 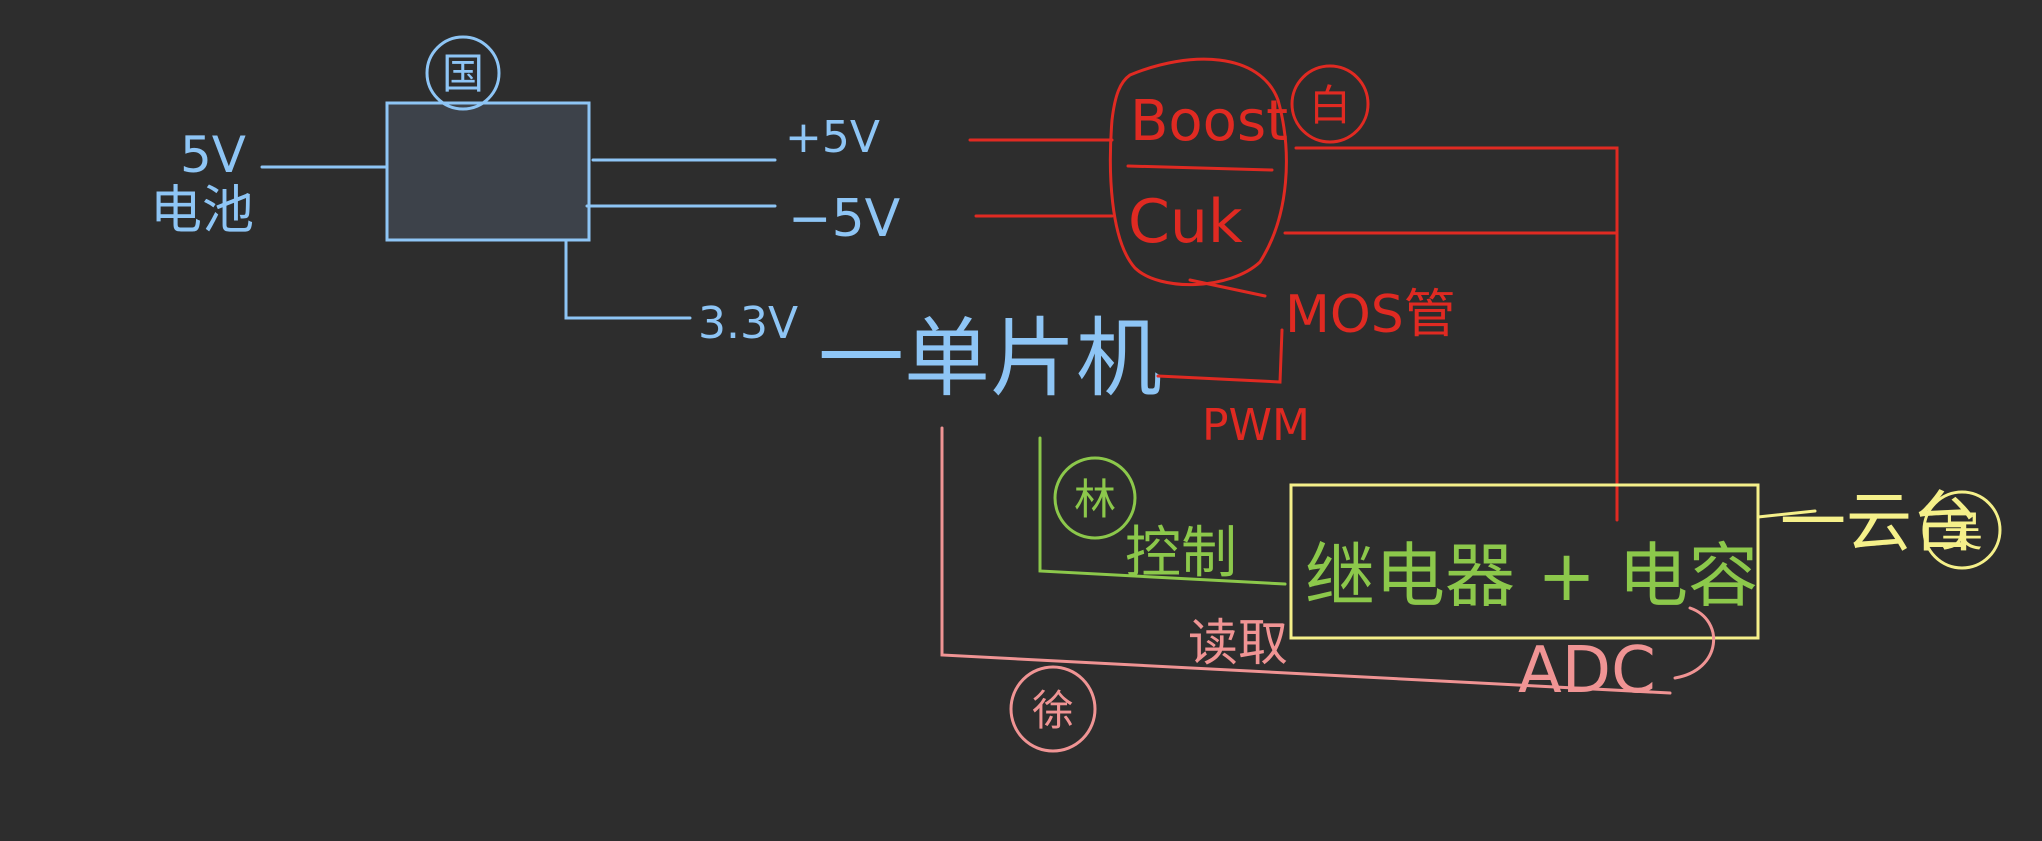 I want to click on relay-label: 继电器 + 电容, so click(x=1531, y=576).